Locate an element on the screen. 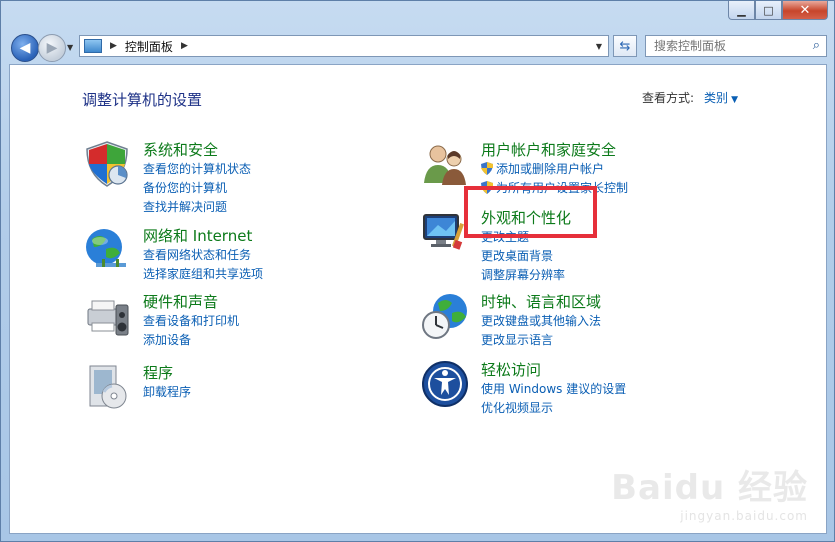 The height and width of the screenshot is (542, 835). link-change-desktop-background: 更改桌面背景 is located at coordinates (517, 255).